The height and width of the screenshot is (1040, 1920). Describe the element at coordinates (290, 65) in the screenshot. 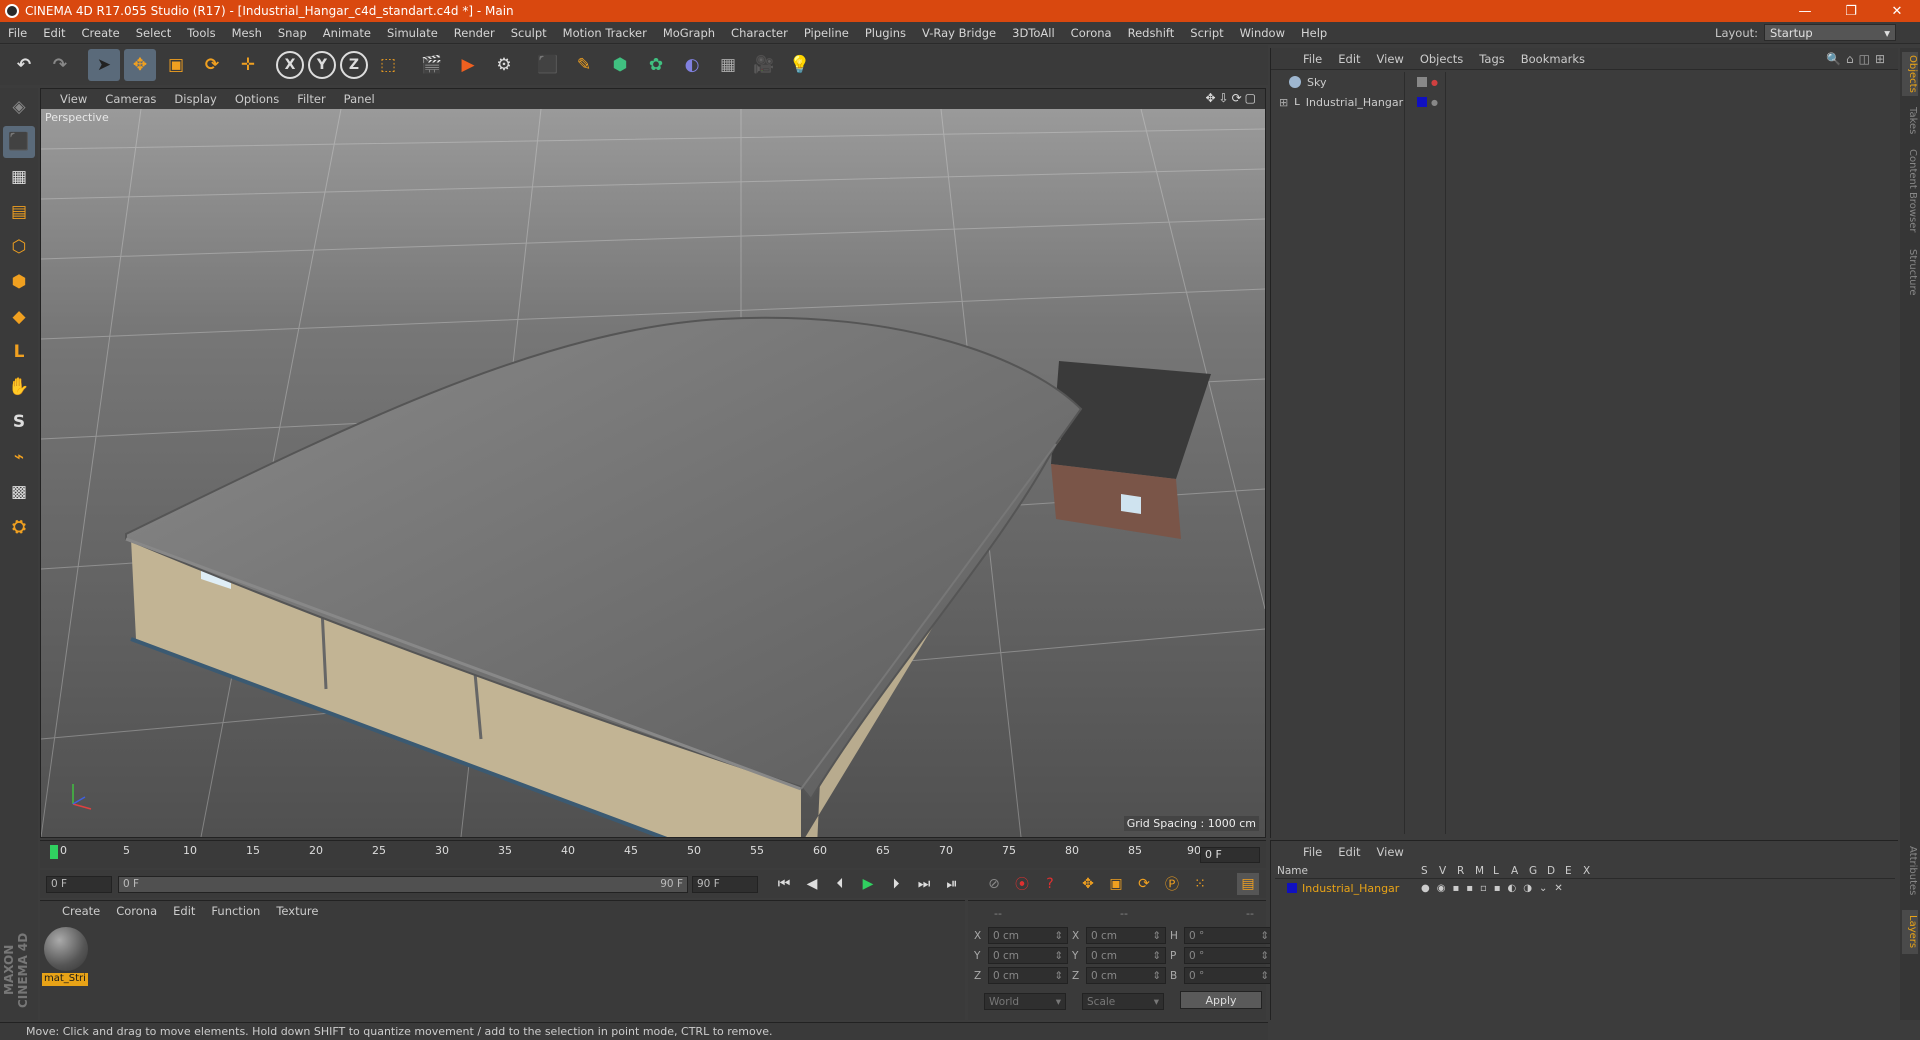

I see `x-axis-lock-button: X` at that location.